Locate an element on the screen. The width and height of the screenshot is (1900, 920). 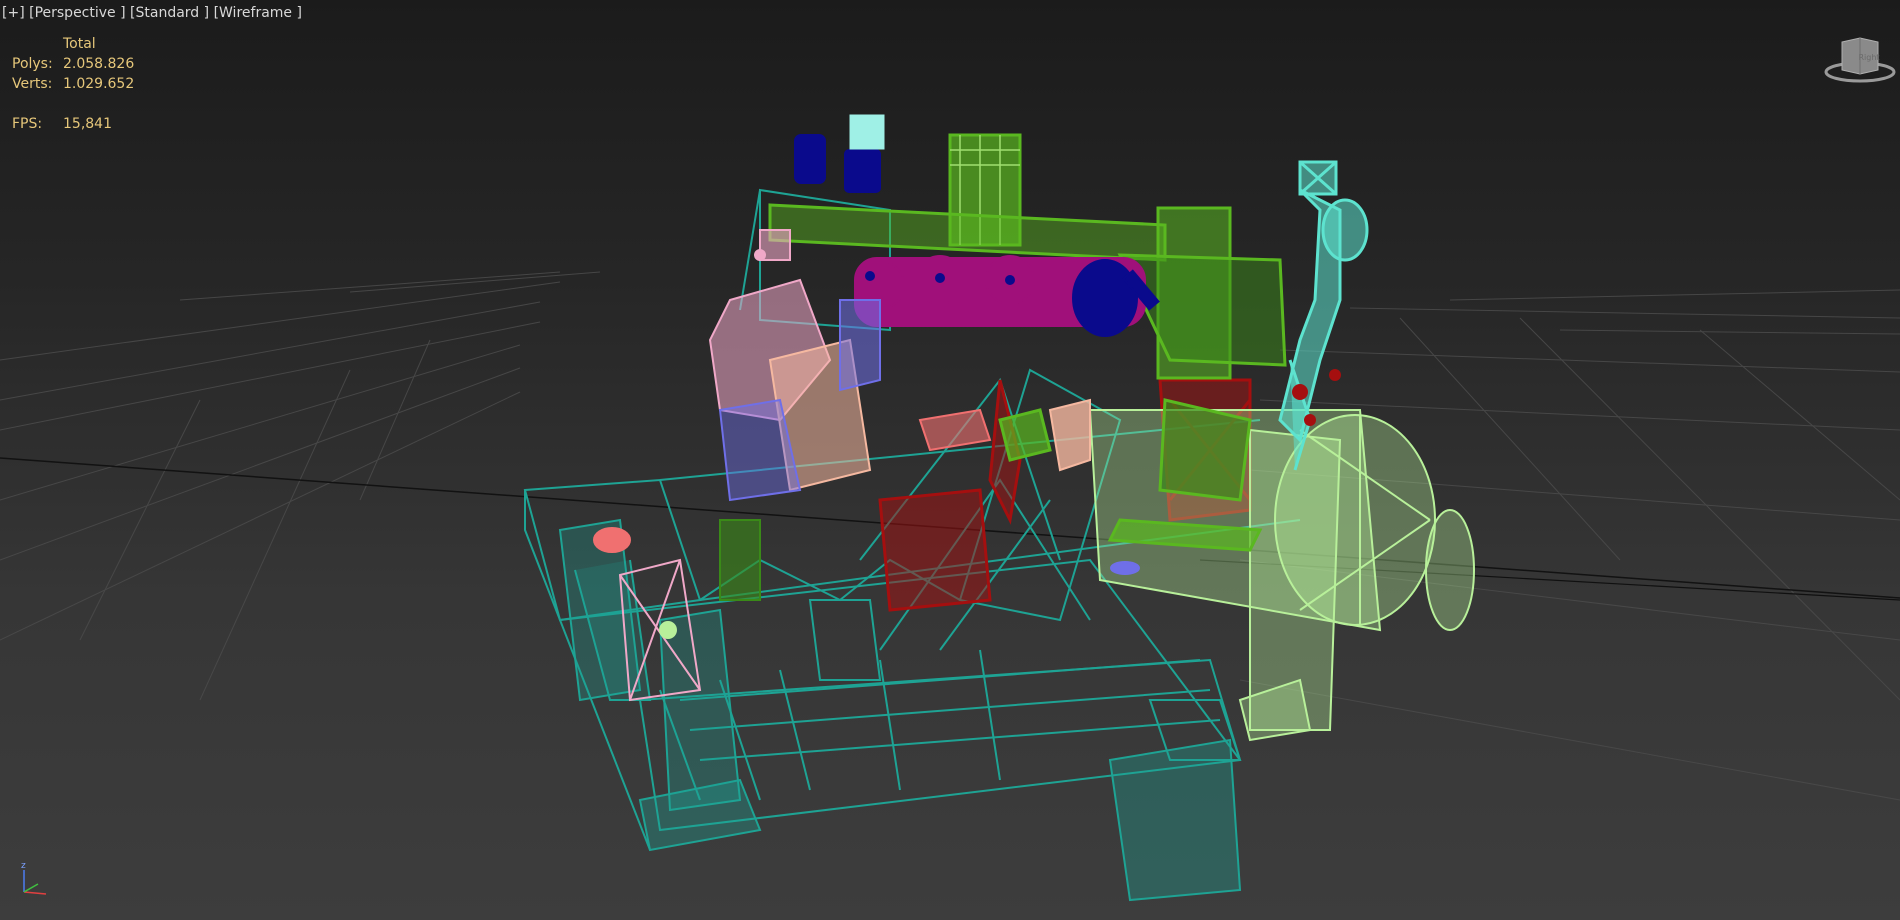
stats-polys-value: 2.058.826 is located at coordinates (99, 64).